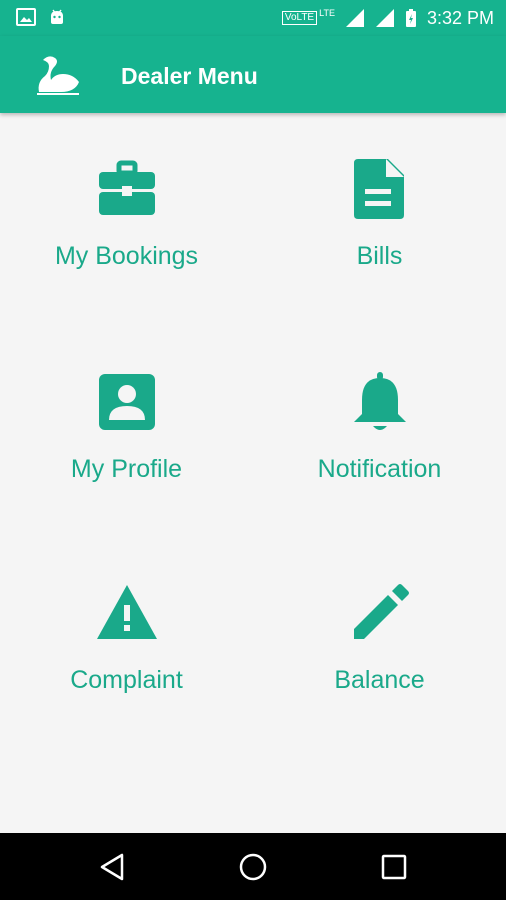 This screenshot has height=900, width=506. Describe the element at coordinates (379, 256) in the screenshot. I see `menu-item-label: Bills` at that location.